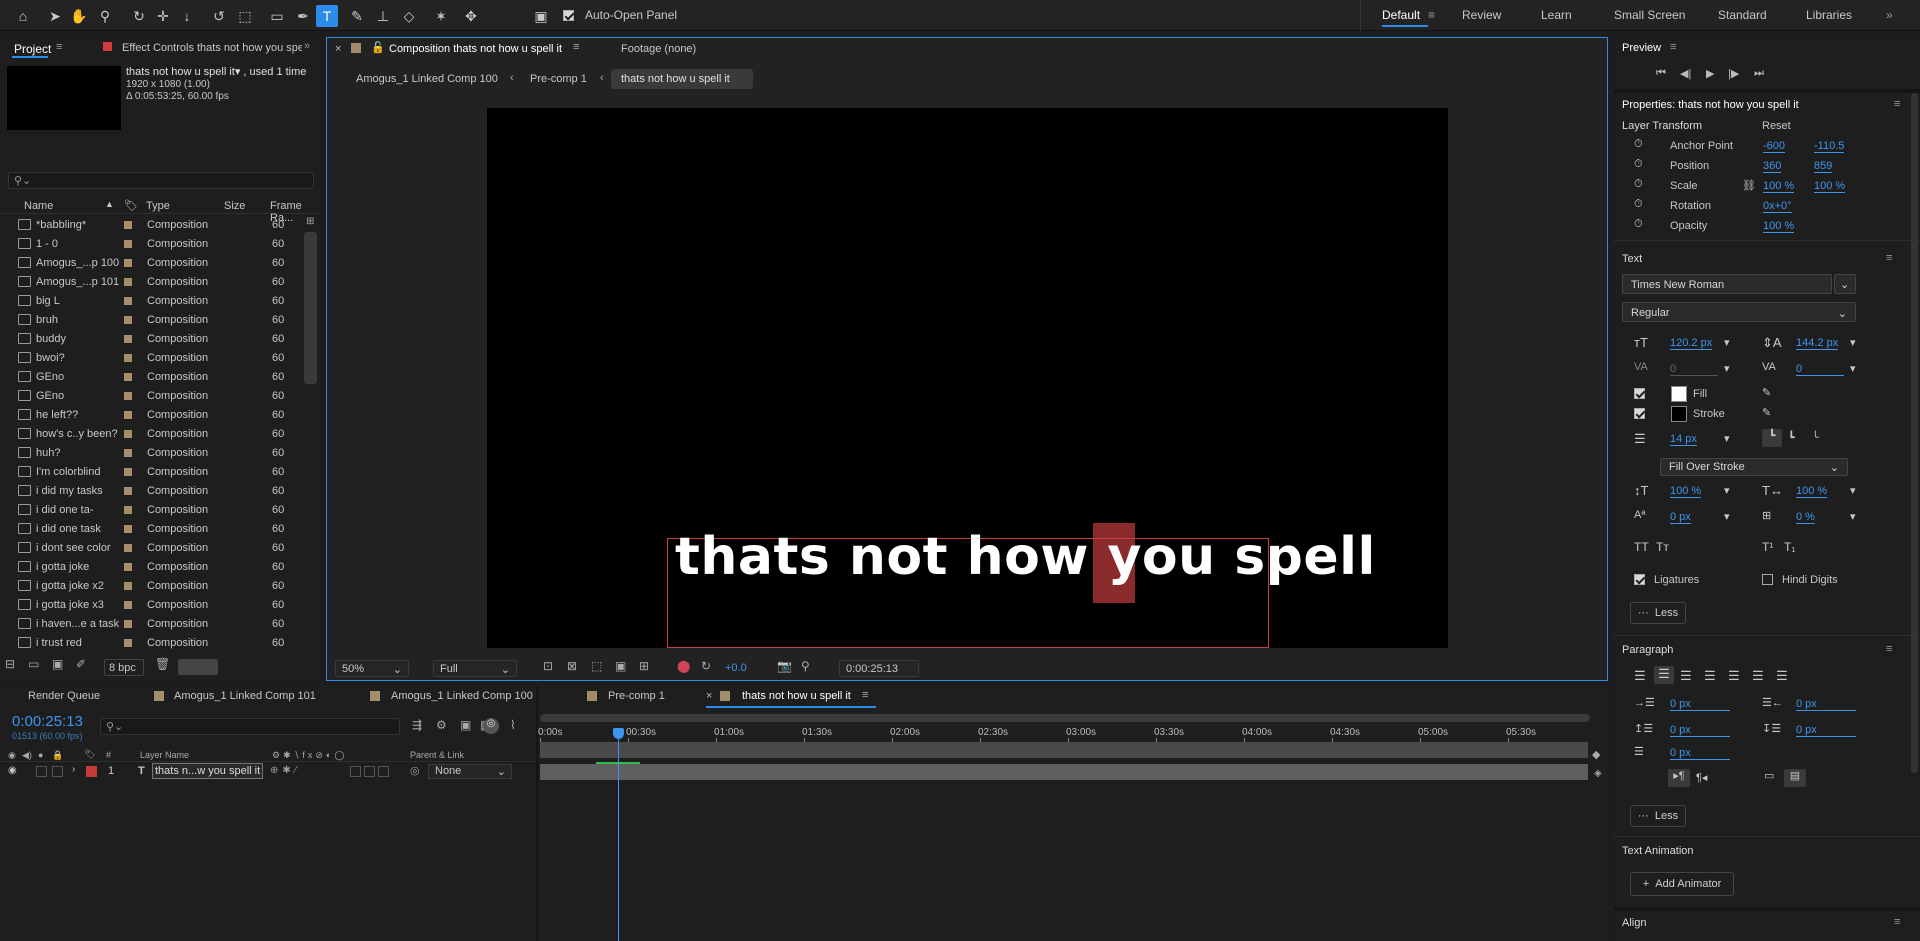  What do you see at coordinates (1649, 15) in the screenshot?
I see `workspace-small-screen: Small Screen` at bounding box center [1649, 15].